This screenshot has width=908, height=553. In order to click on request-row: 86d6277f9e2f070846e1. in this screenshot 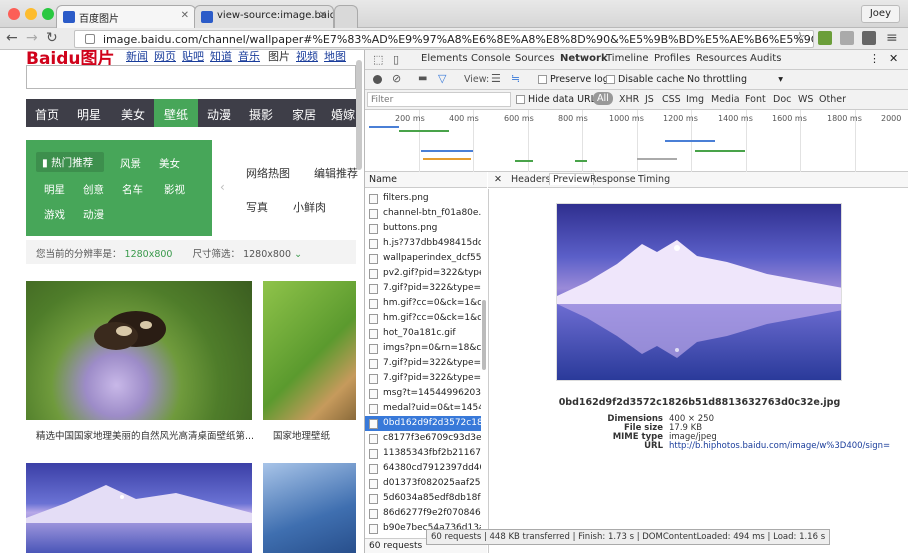, I will do `click(423, 513)`.